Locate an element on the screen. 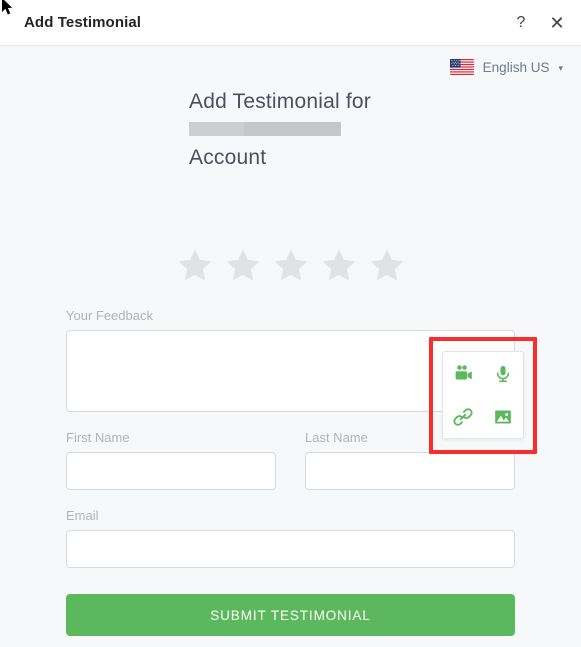 The height and width of the screenshot is (647, 581). last-name-input is located at coordinates (410, 471).